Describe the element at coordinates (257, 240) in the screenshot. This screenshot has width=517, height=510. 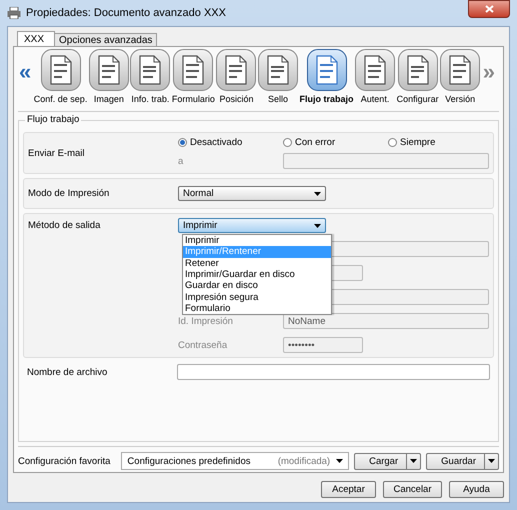
I see `dropdown-option: Imprimir` at that location.